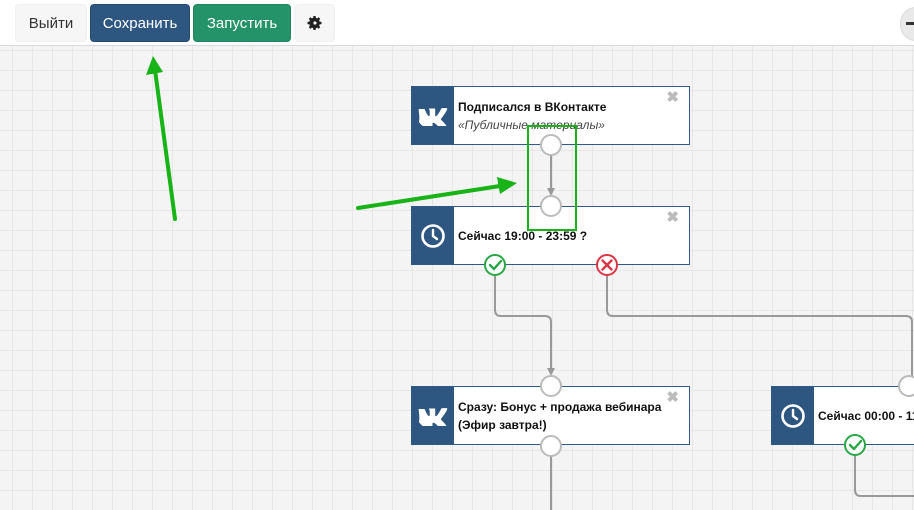 The width and height of the screenshot is (914, 510). I want to click on annotation-arrow-up, so click(161, 138).